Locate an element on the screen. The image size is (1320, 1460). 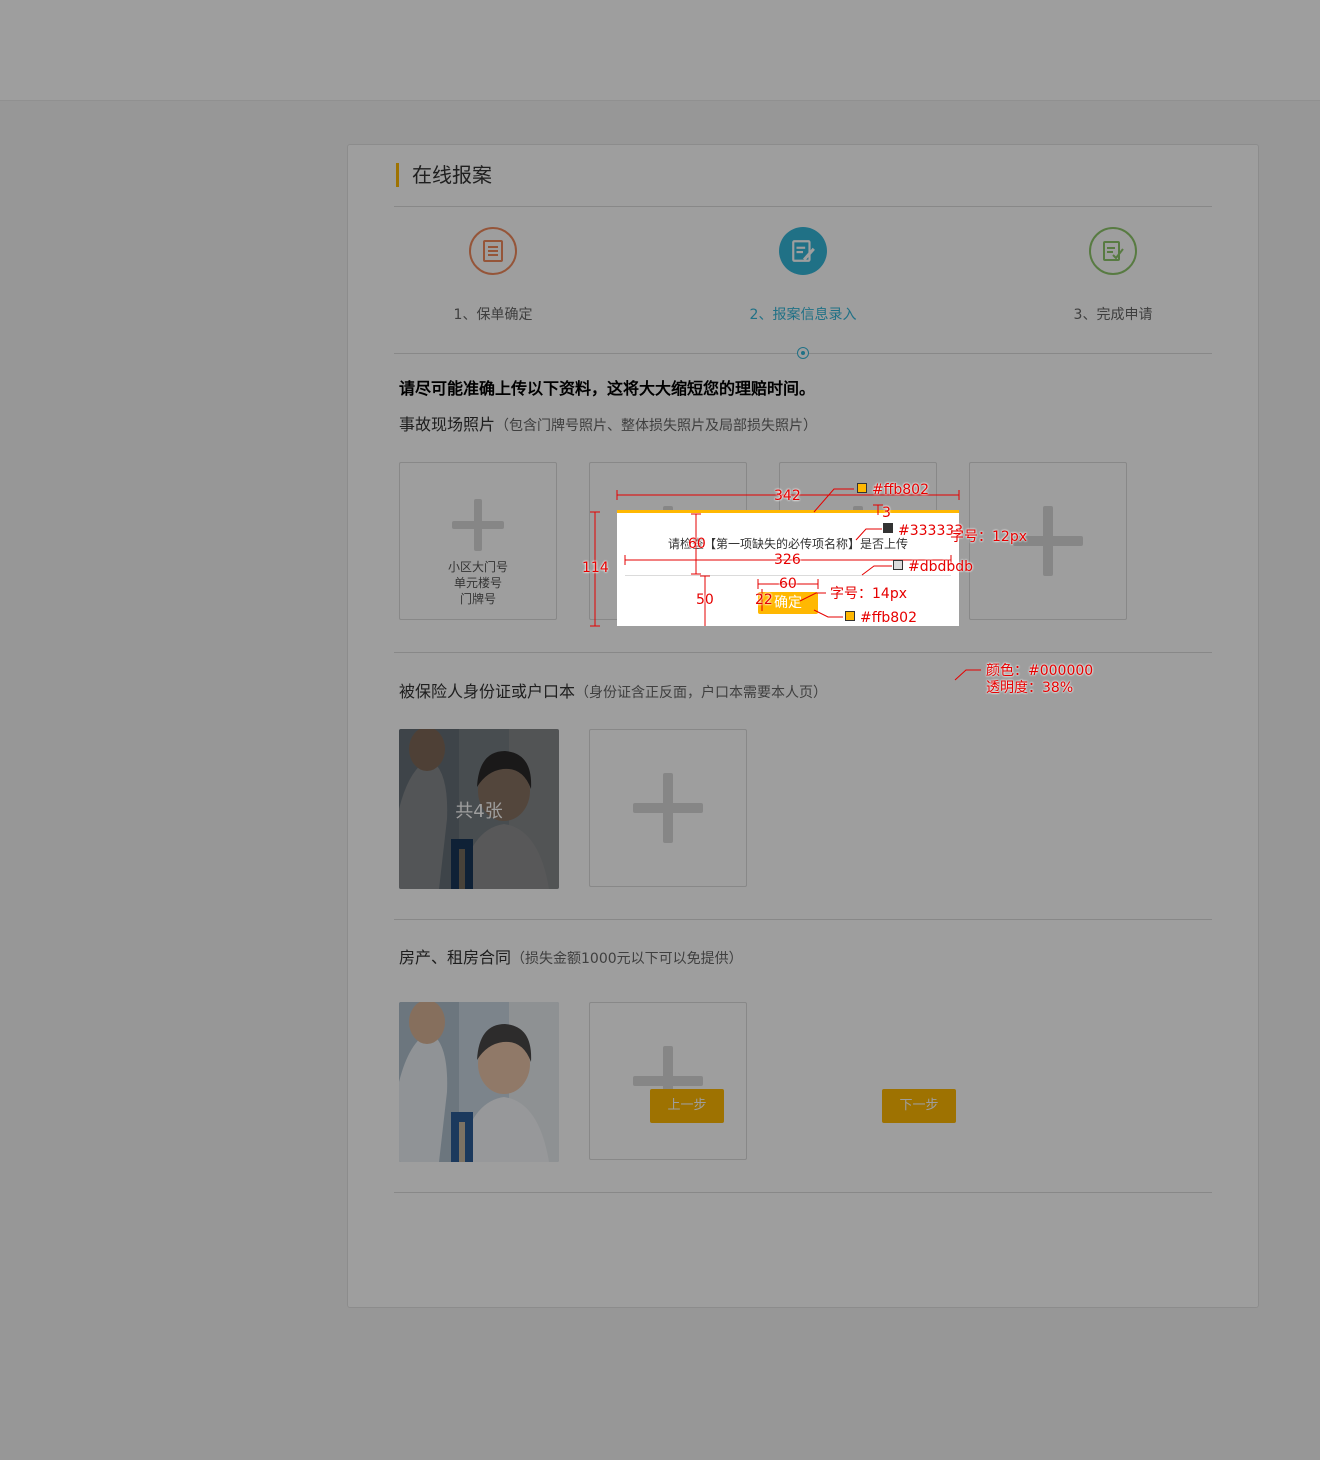
dialog-ok-button: 确定 is located at coordinates (788, 603).